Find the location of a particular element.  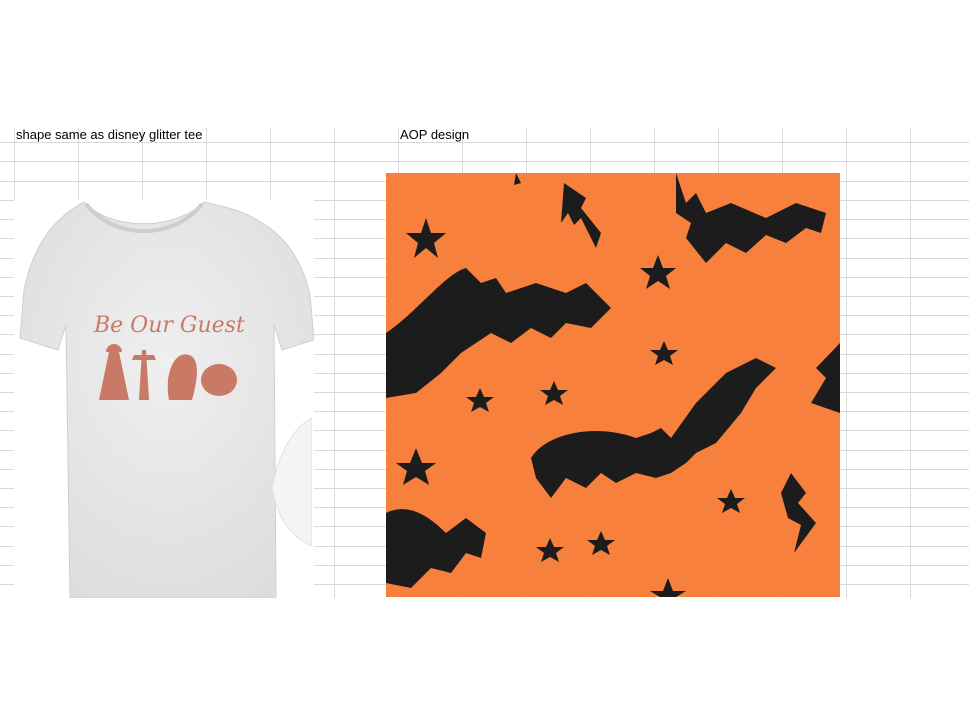

tshirt-print-text: Be Our Guest is located at coordinates (169, 325).